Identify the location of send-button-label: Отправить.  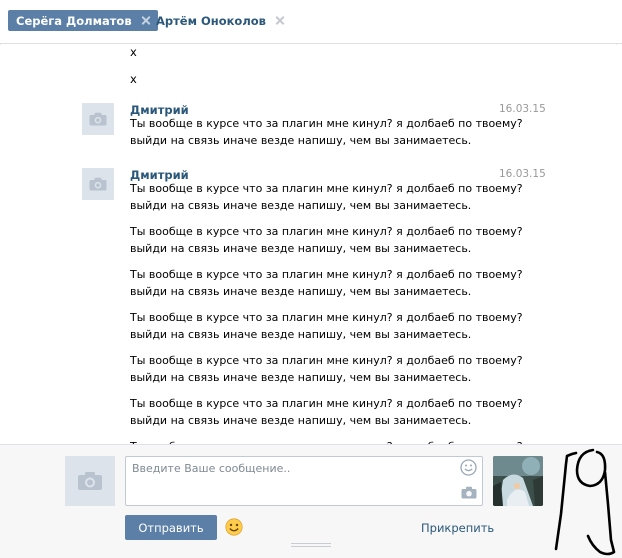
(171, 527).